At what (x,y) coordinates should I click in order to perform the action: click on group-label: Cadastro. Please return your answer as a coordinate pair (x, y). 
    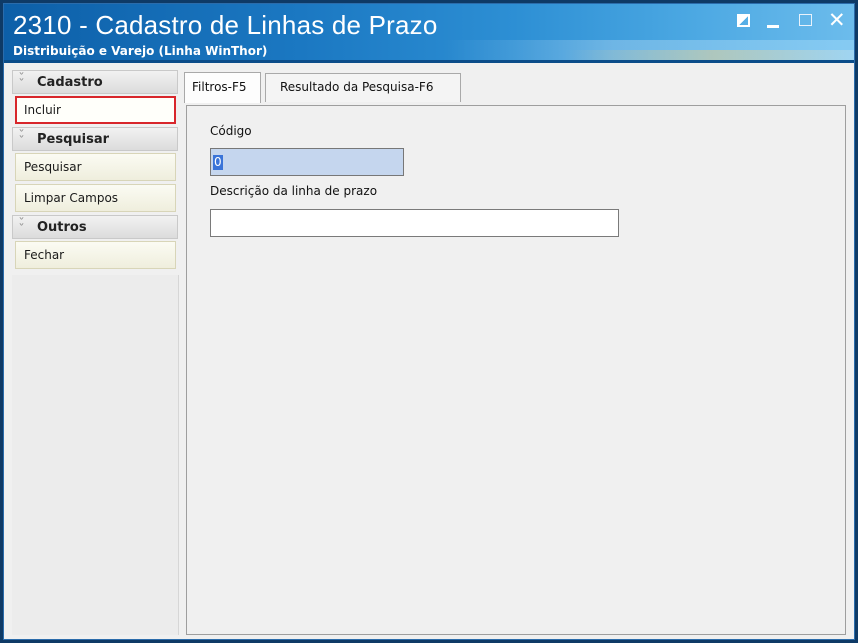
    Looking at the image, I should click on (70, 82).